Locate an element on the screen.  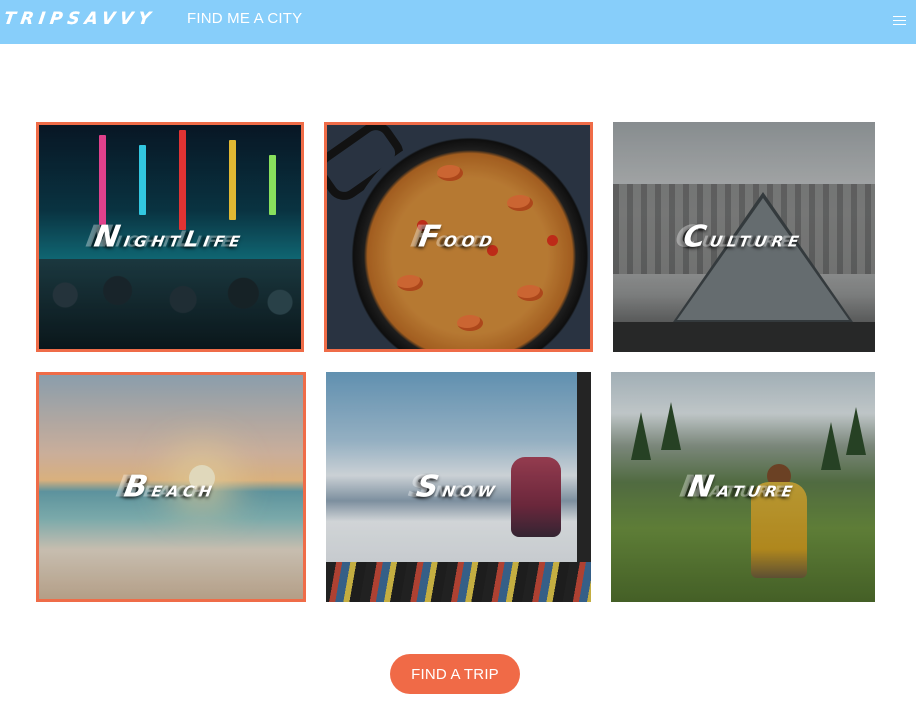
brand-logo: TRIPSAVVY is located at coordinates (80, 19).